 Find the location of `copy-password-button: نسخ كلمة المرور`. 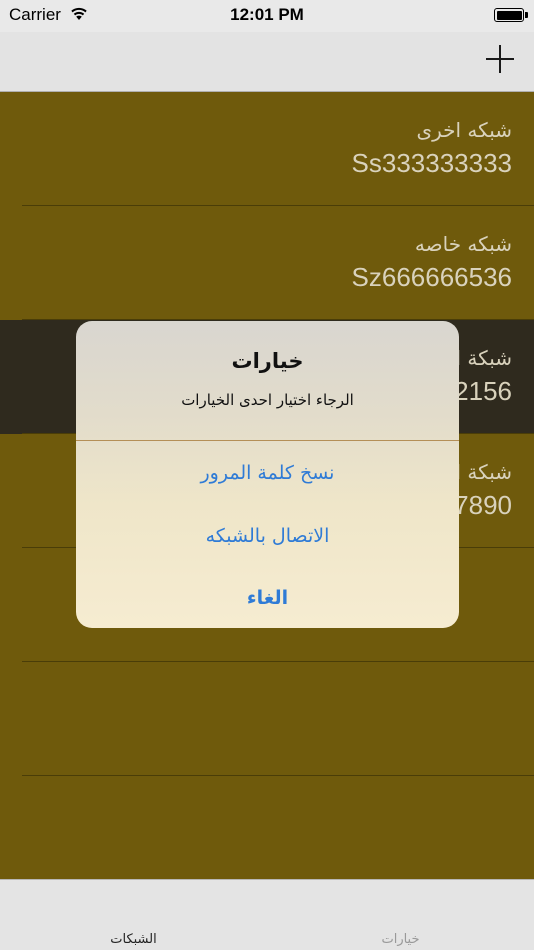

copy-password-button: نسخ كلمة المرور is located at coordinates (267, 473).